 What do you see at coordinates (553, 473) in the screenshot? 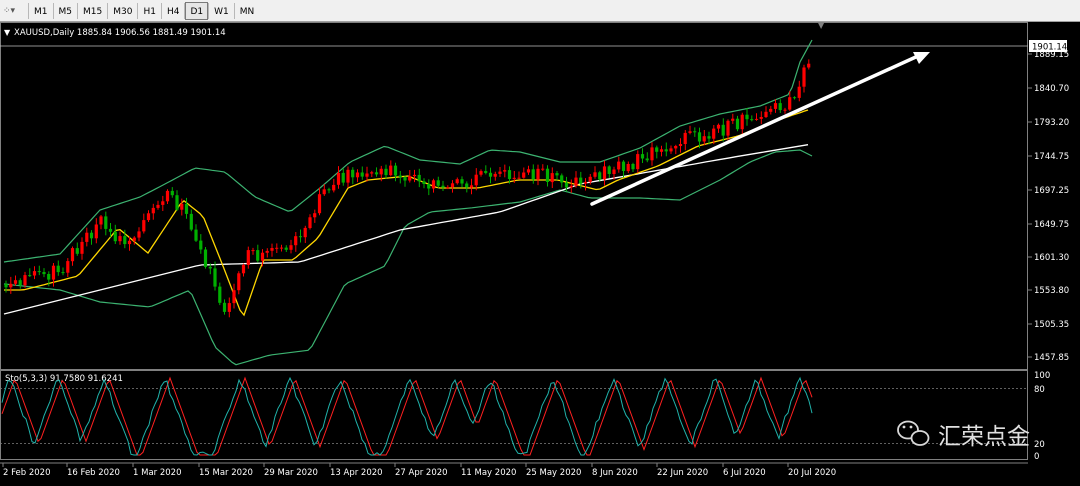
I see `date-tick-label: 25 May 2020` at bounding box center [553, 473].